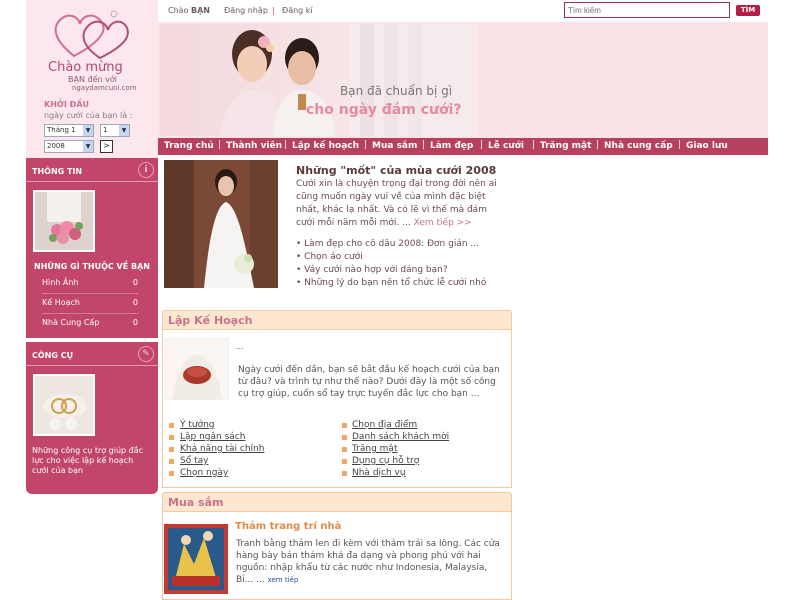 Image resolution: width=800 pixels, height=600 pixels. What do you see at coordinates (106, 146) in the screenshot?
I see `go-button: >` at bounding box center [106, 146].